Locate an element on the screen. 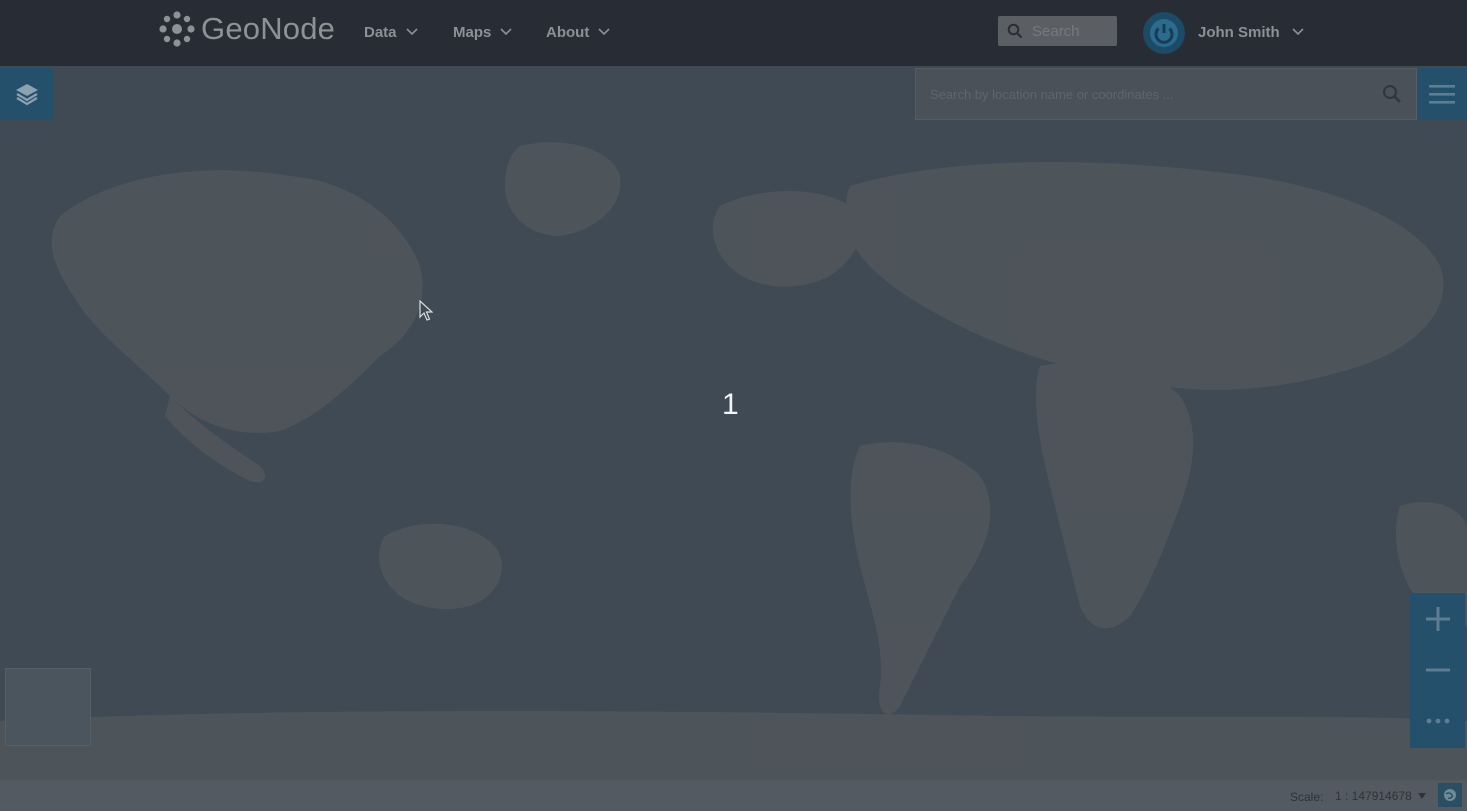  location-search-input is located at coordinates (1156, 94).